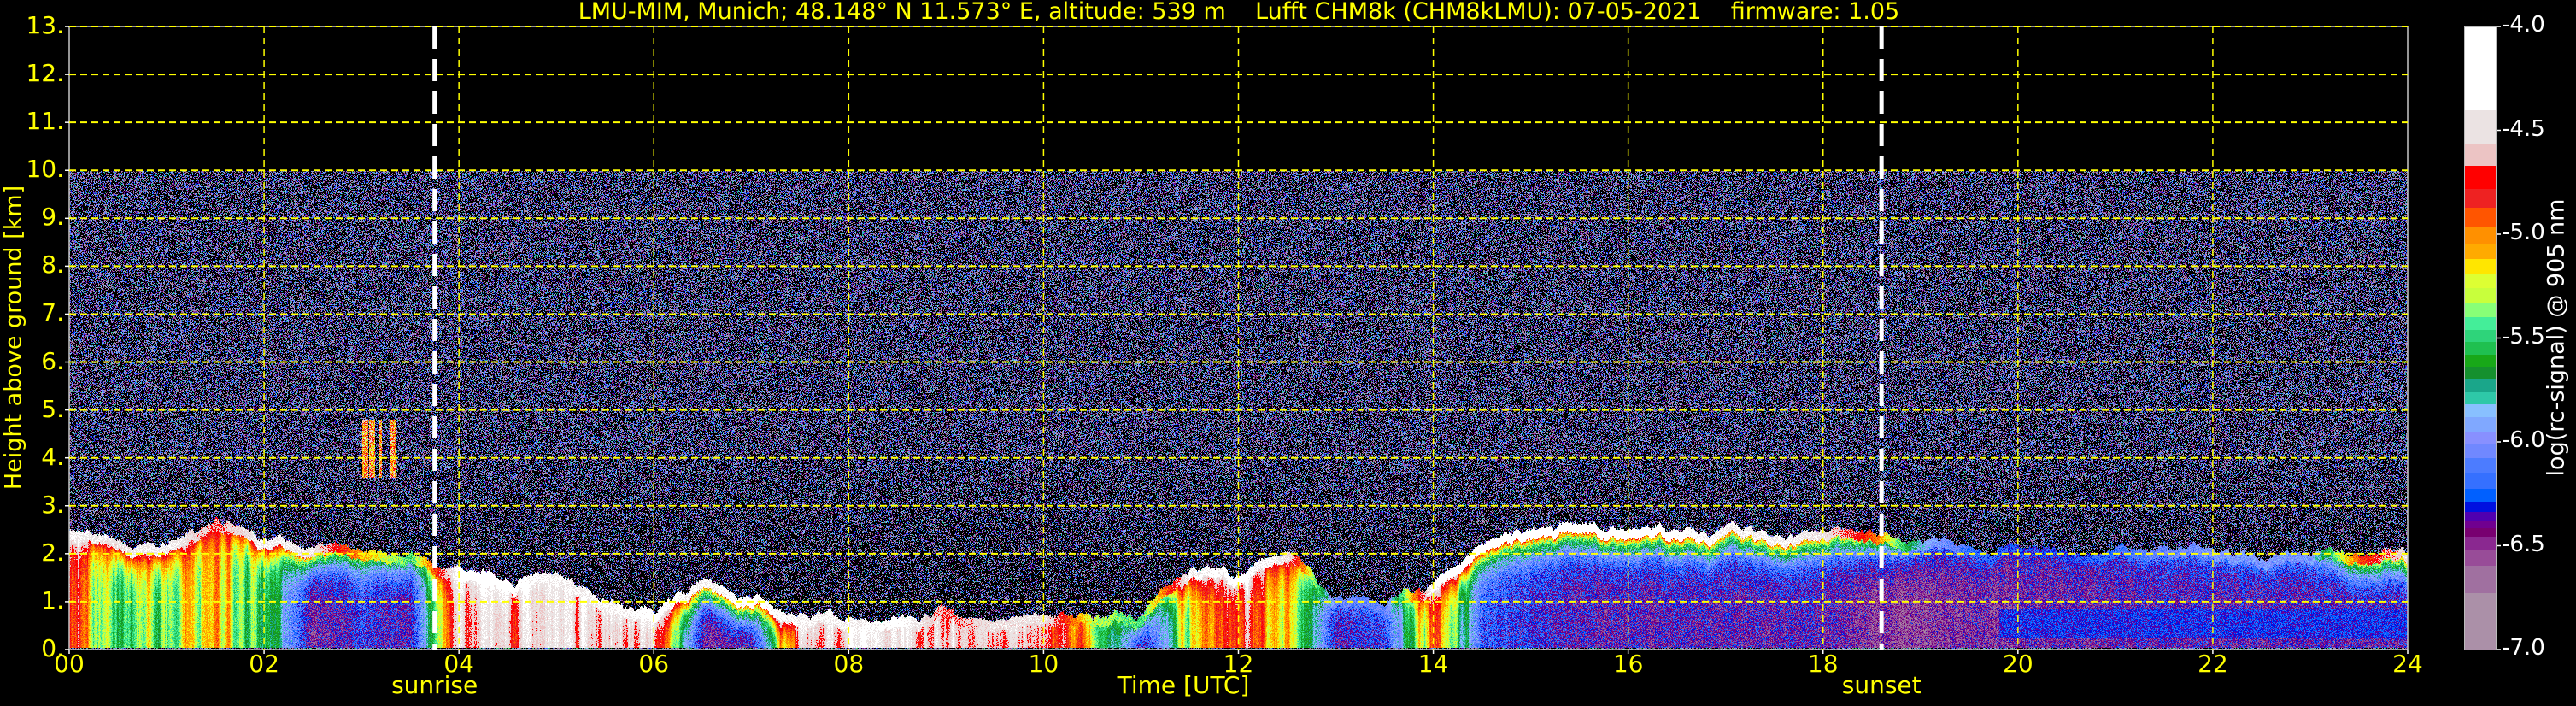  I want to click on x-tick-label: 12, so click(1238, 664).